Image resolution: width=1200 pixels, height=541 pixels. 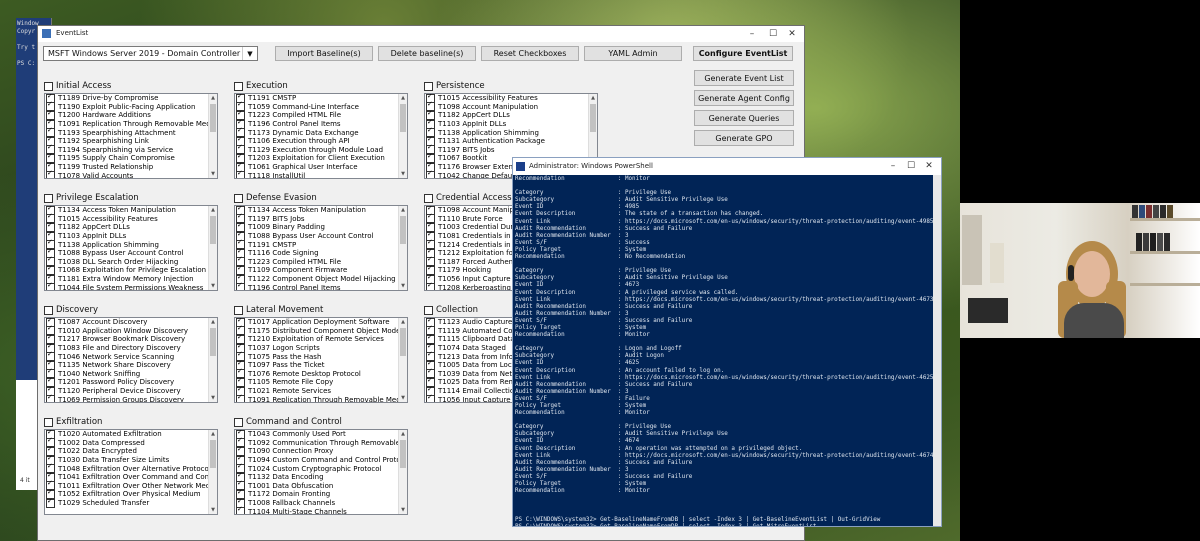 I want to click on group-header-credential-access: Credential Access, so click(x=468, y=198).